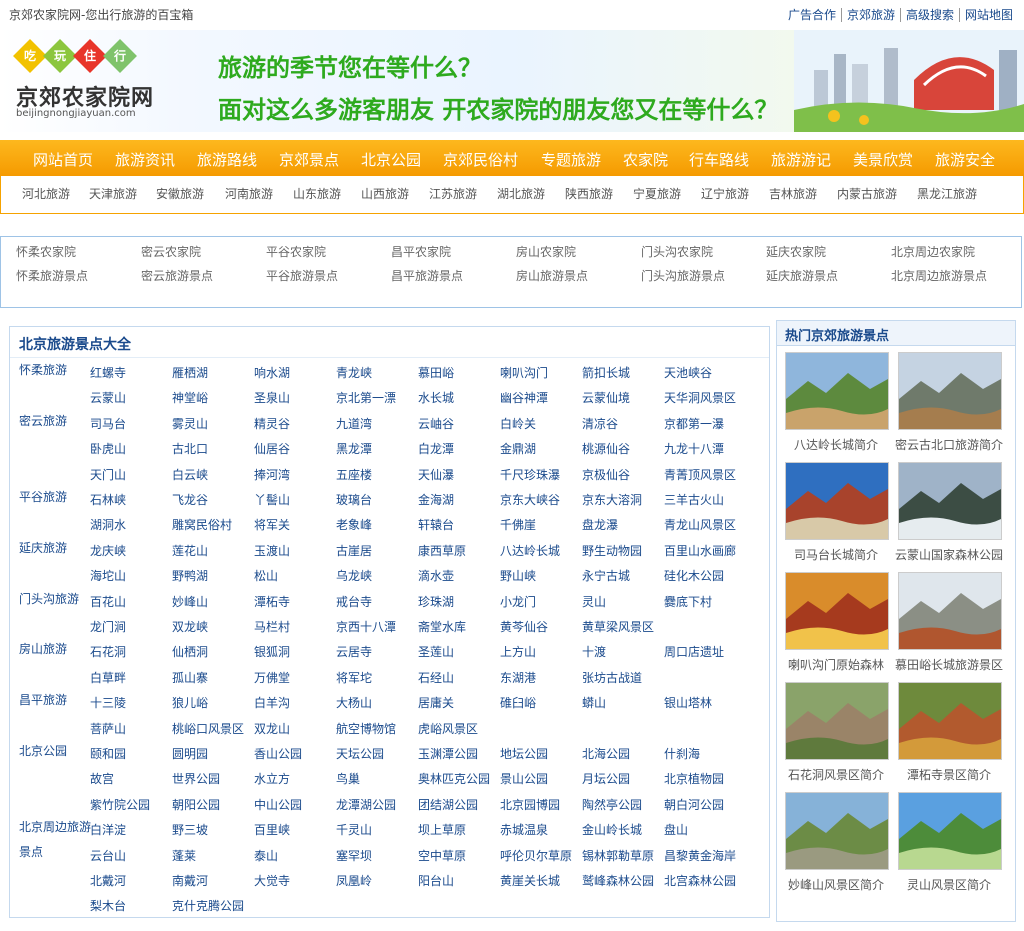 Image resolution: width=1024 pixels, height=931 pixels. Describe the element at coordinates (272, 880) in the screenshot. I see `scenic-spot-link: 大觉寺` at that location.